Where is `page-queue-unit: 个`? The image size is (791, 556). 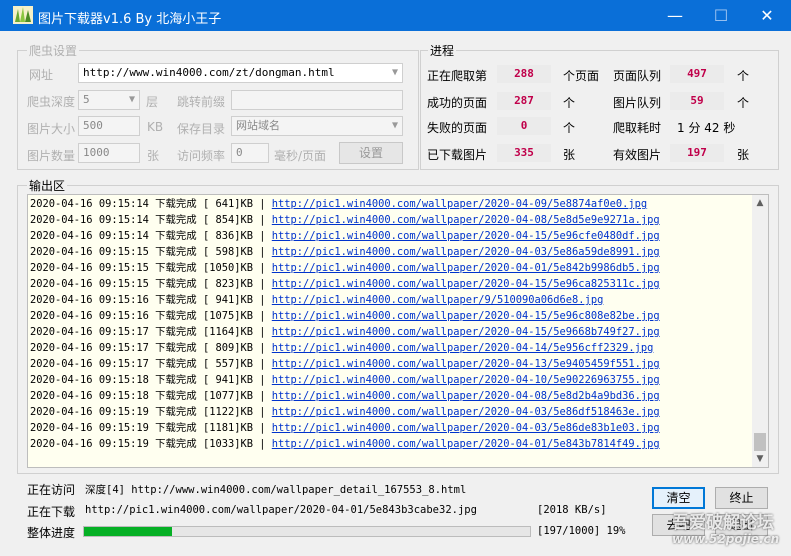
page-queue-unit: 个 is located at coordinates (743, 76).